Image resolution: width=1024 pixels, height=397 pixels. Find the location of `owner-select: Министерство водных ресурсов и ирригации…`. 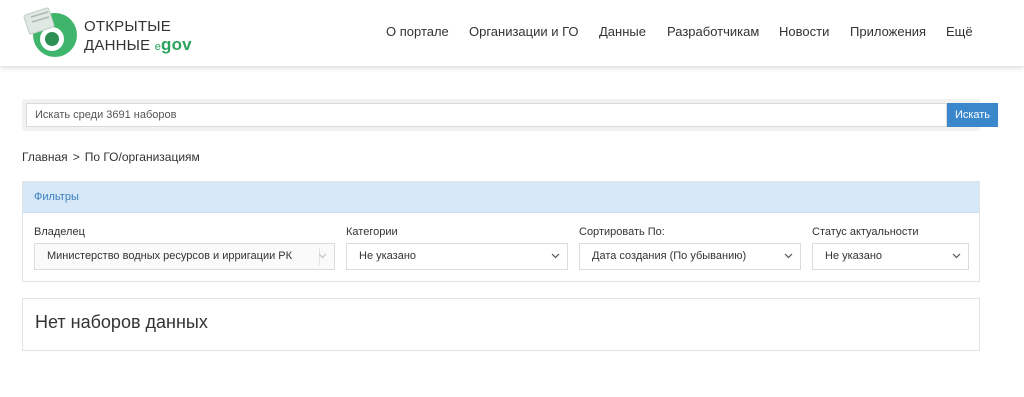

owner-select: Министерство водных ресурсов и ирригации… is located at coordinates (184, 256).